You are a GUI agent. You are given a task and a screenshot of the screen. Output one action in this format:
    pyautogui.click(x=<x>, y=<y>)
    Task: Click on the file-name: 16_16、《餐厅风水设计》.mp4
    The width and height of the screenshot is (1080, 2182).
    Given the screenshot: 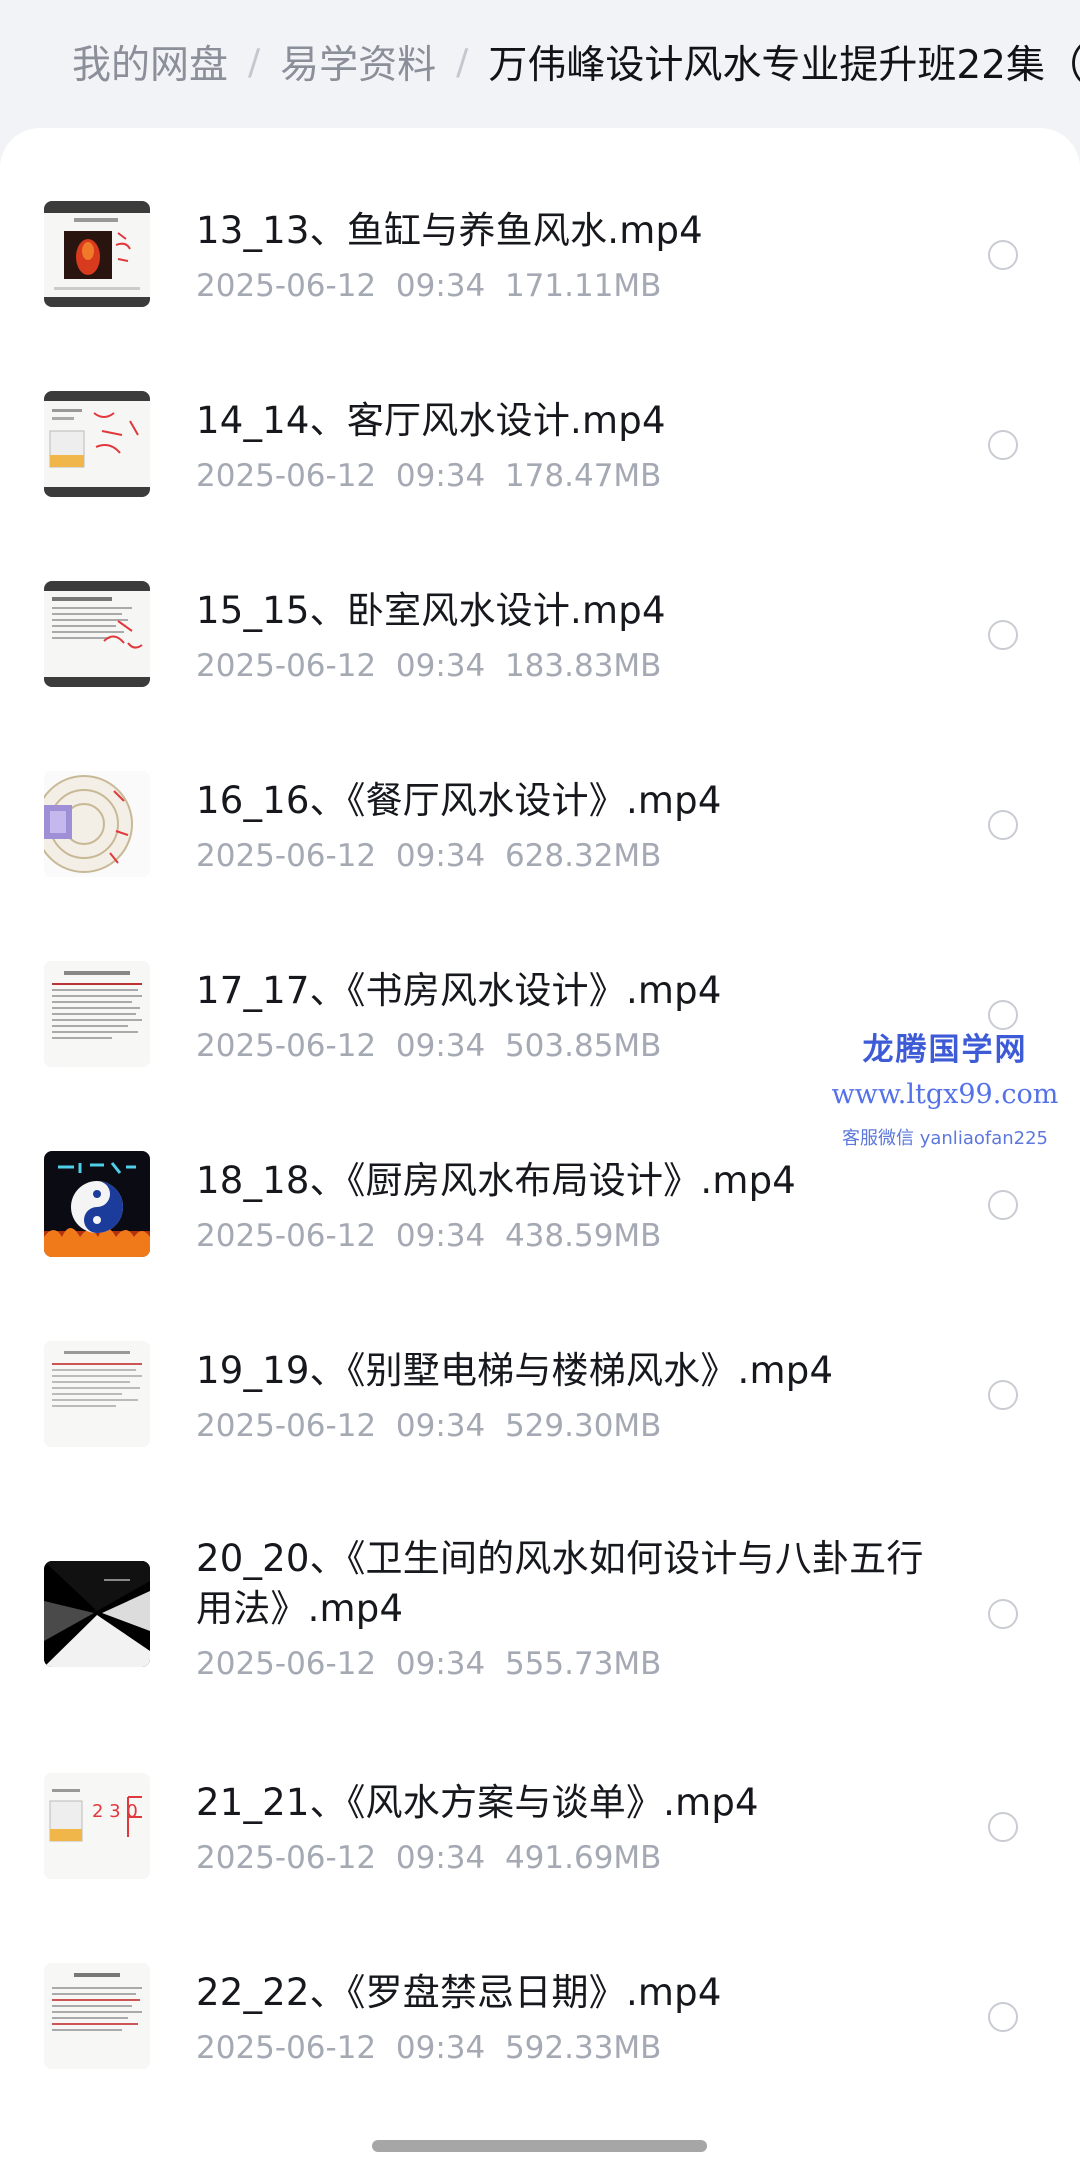 What is the action you would take?
    pyautogui.click(x=459, y=800)
    